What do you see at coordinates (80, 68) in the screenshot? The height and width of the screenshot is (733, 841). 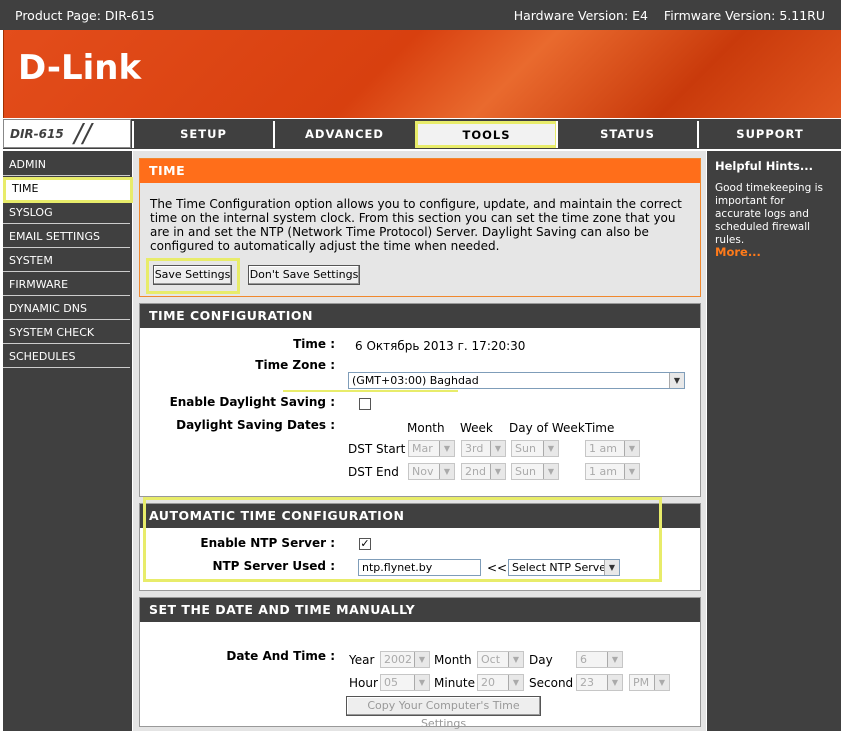 I see `dlink-logo: D-Link` at bounding box center [80, 68].